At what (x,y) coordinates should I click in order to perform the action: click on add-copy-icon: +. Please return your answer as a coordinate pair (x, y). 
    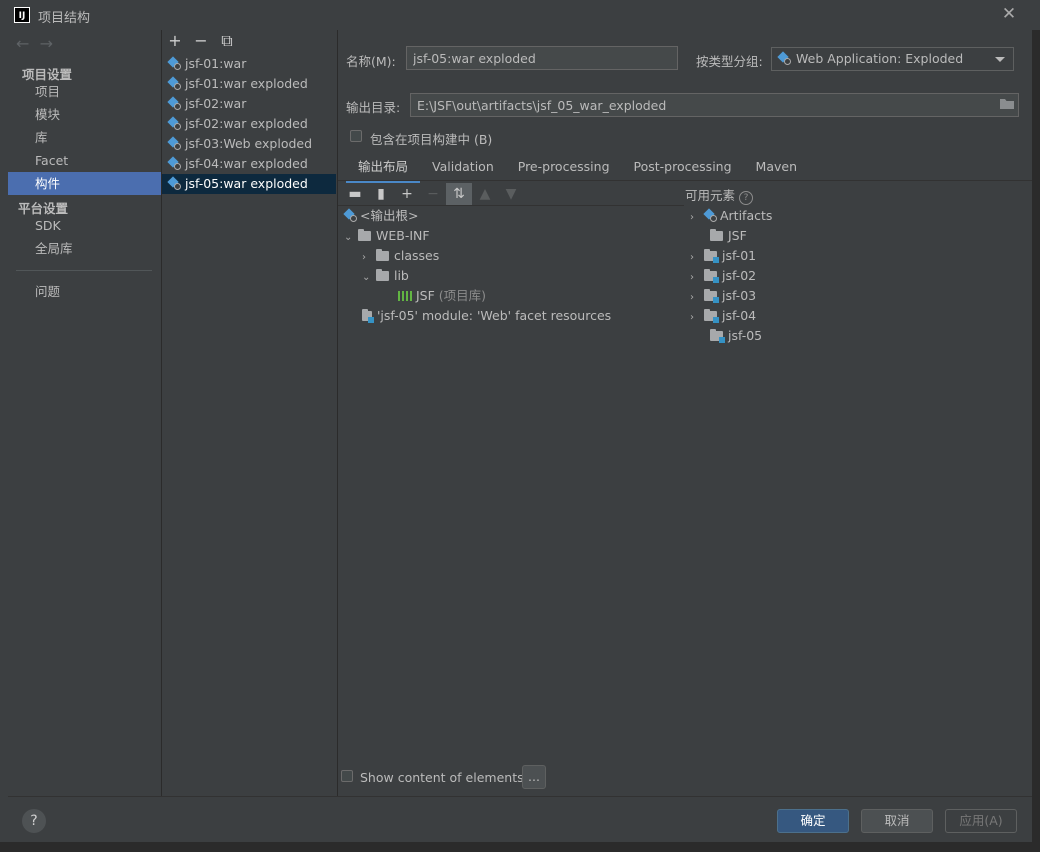
    Looking at the image, I should click on (407, 194).